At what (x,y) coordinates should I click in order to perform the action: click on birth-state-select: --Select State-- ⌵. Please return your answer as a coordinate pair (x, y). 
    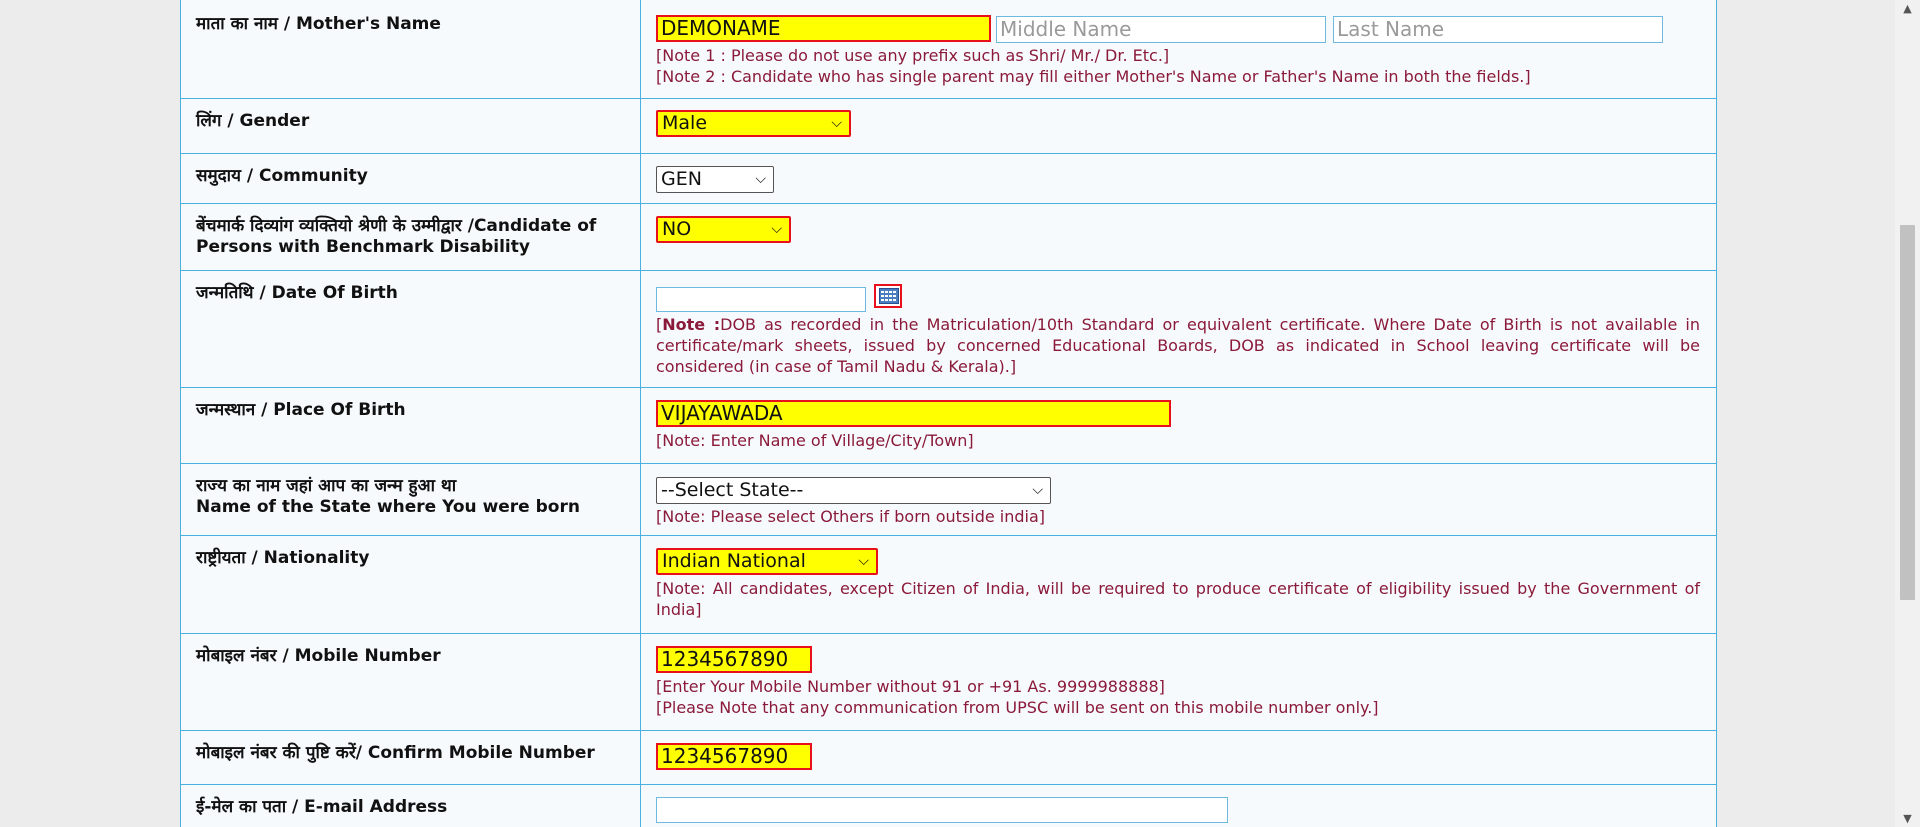
    Looking at the image, I should click on (853, 490).